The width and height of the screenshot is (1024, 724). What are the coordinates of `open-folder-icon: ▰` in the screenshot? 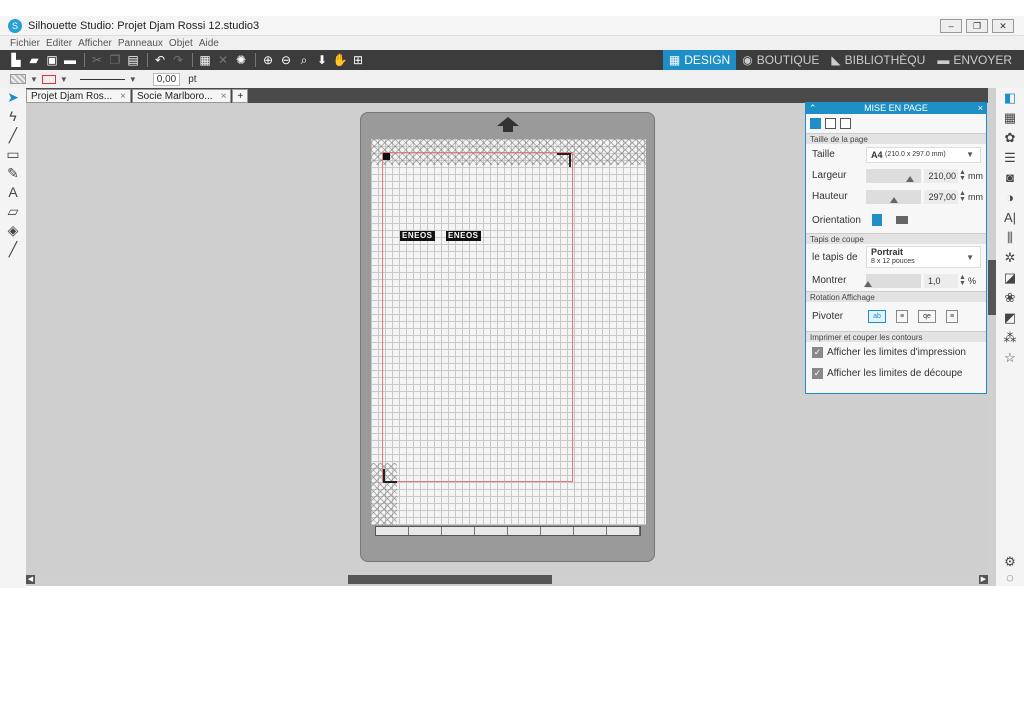 It's located at (34, 60).